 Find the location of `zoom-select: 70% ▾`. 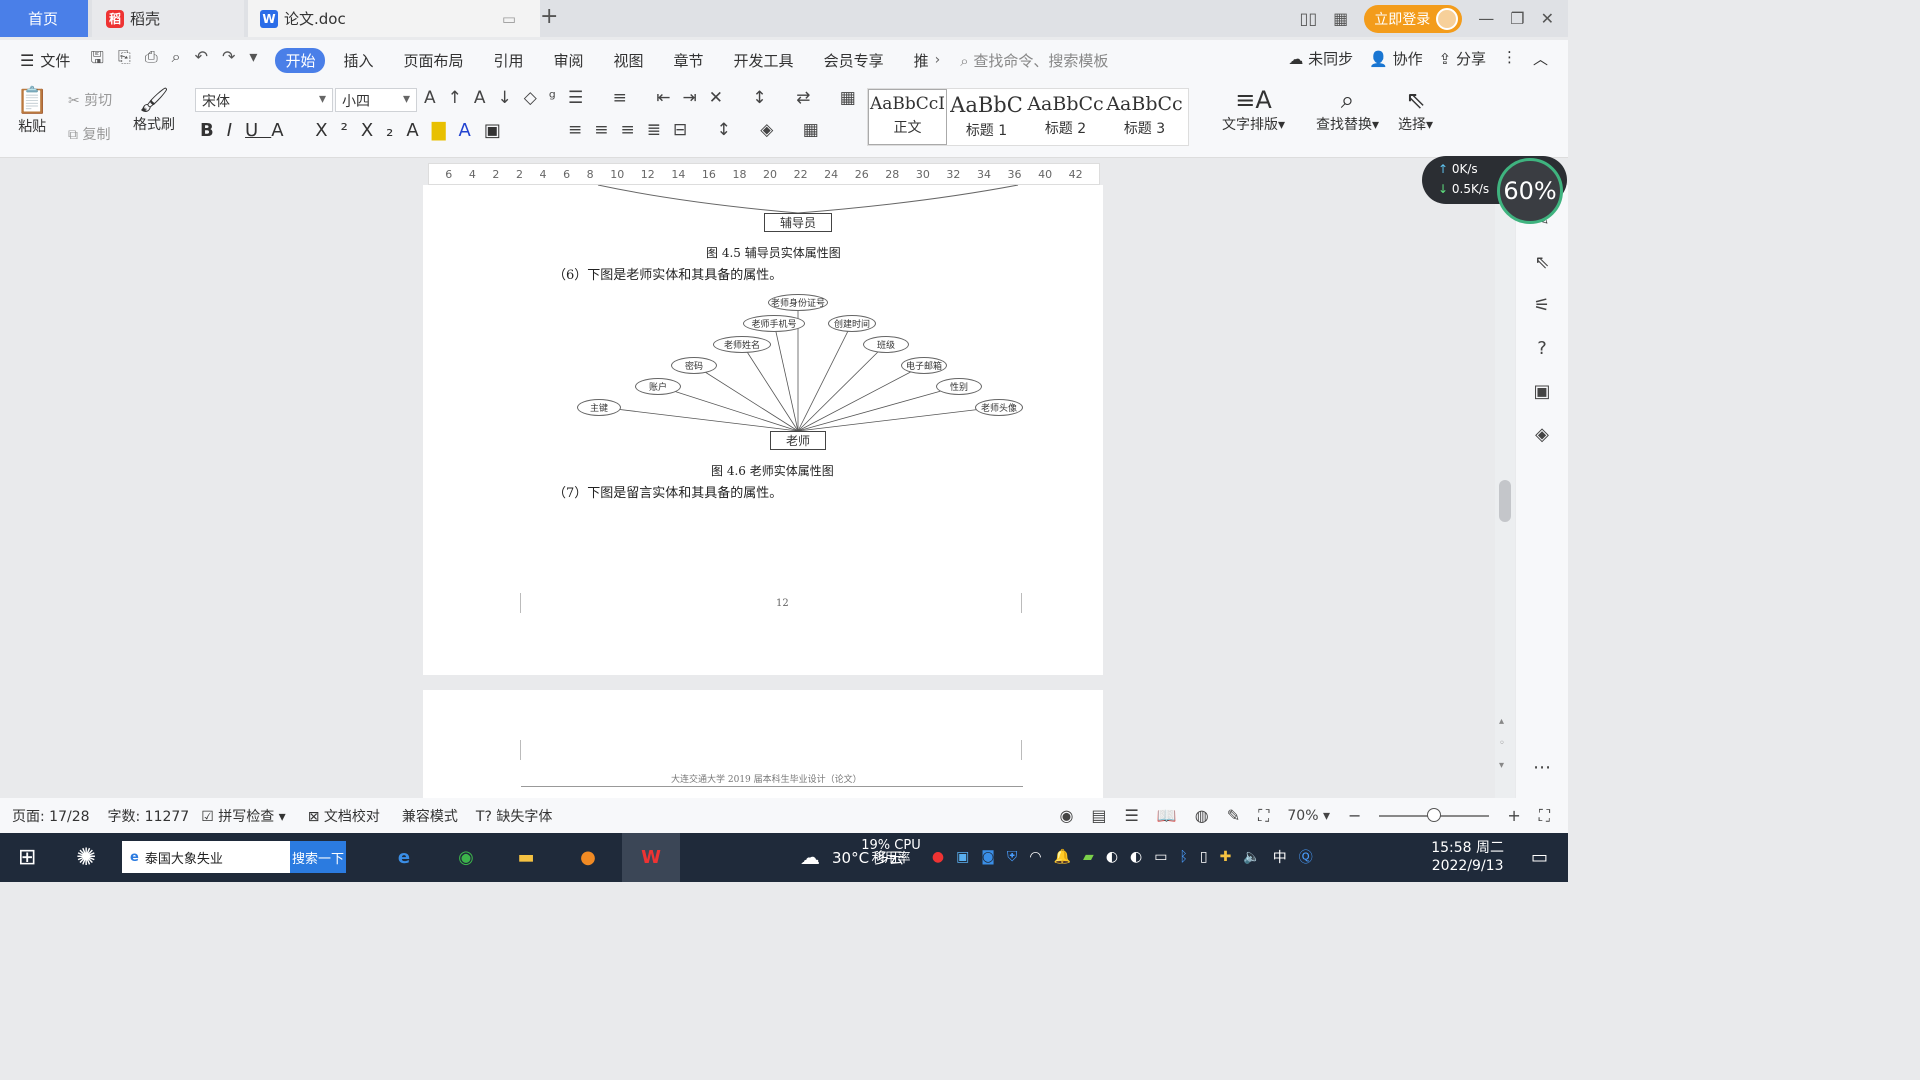

zoom-select: 70% ▾ is located at coordinates (1308, 816).